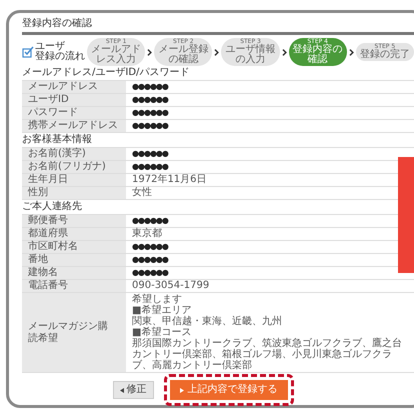  I want to click on field-value: 東京都, so click(147, 234).